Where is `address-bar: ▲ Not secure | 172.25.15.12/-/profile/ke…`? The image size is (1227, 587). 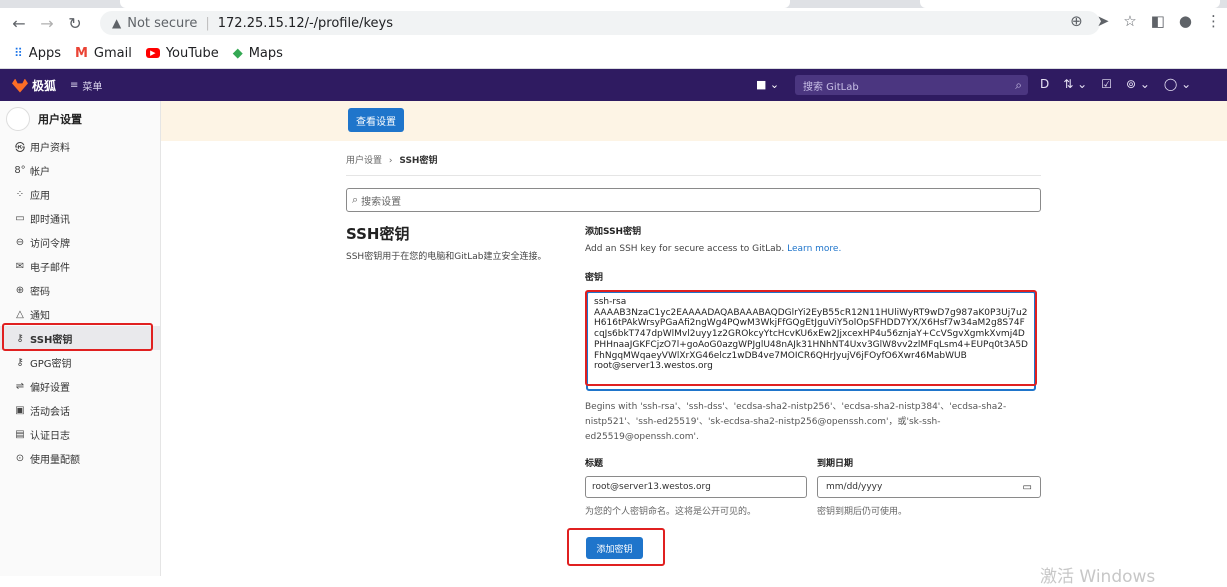
address-bar: ▲ Not secure | 172.25.15.12/-/profile/ke… is located at coordinates (600, 23).